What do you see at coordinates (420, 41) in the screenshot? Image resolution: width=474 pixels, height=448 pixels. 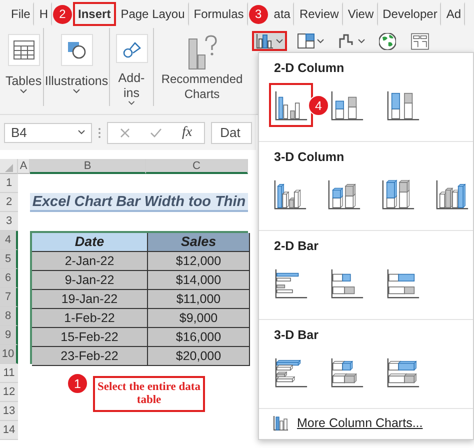 I see `pivot-chart-icon` at bounding box center [420, 41].